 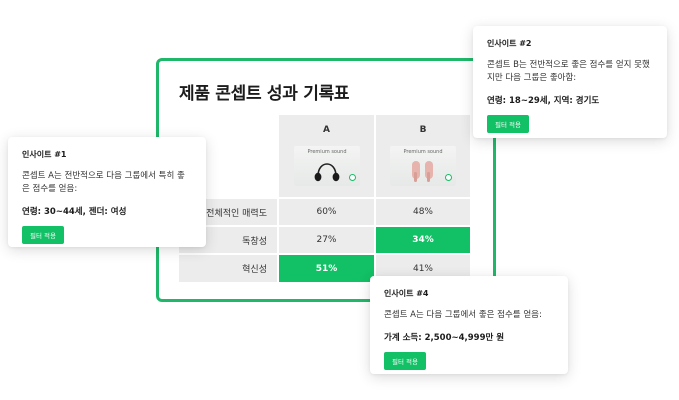 I want to click on cell-overall-b: 48%, so click(x=423, y=212).